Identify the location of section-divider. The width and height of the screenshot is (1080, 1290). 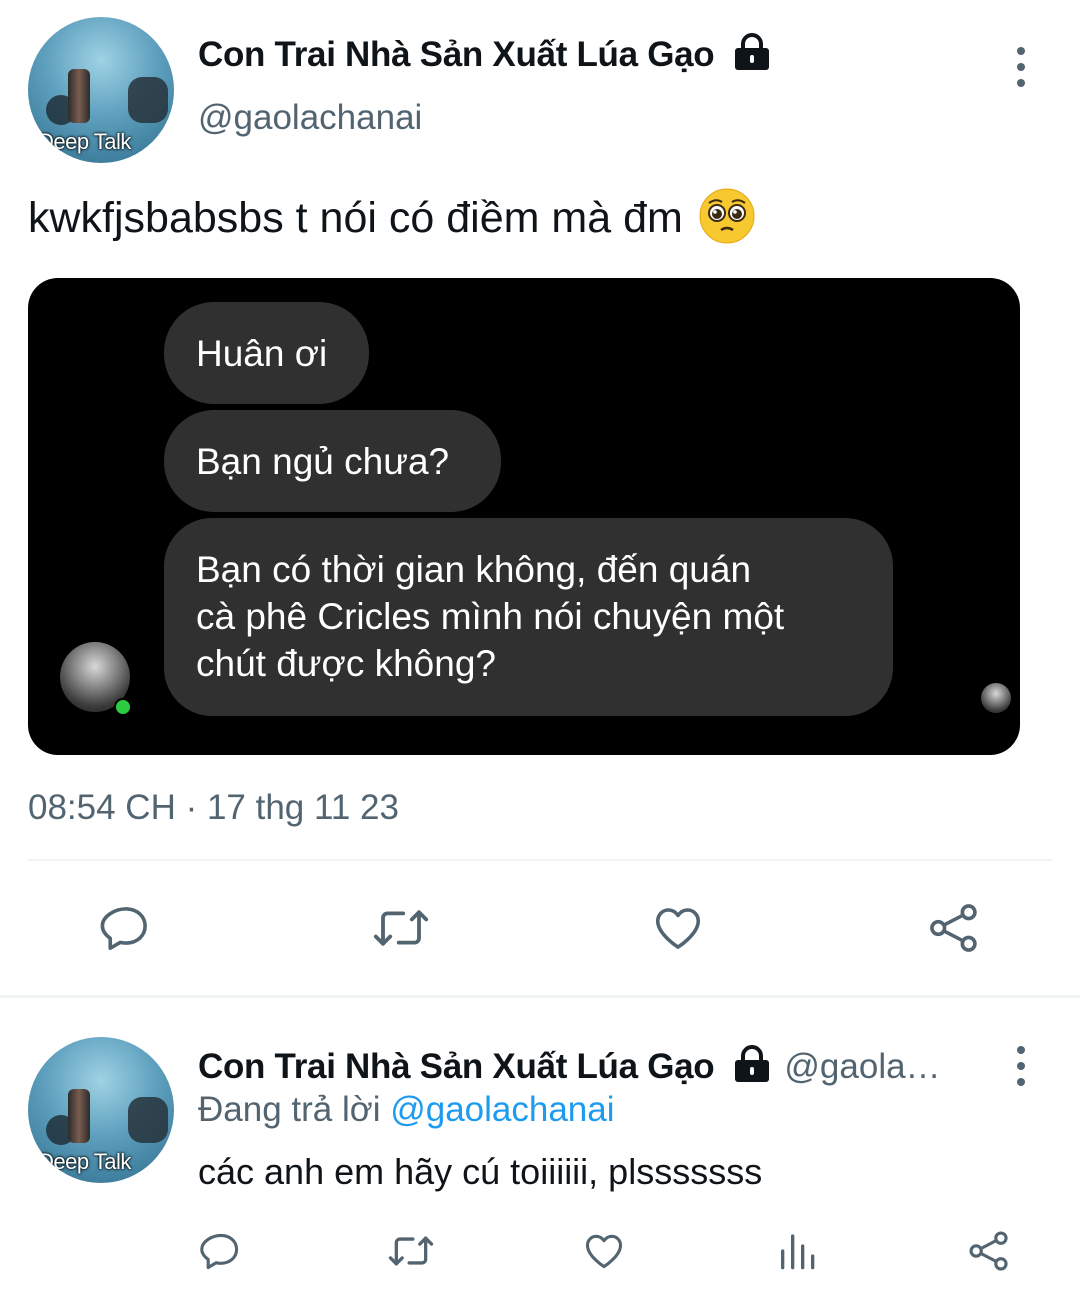
(540, 996).